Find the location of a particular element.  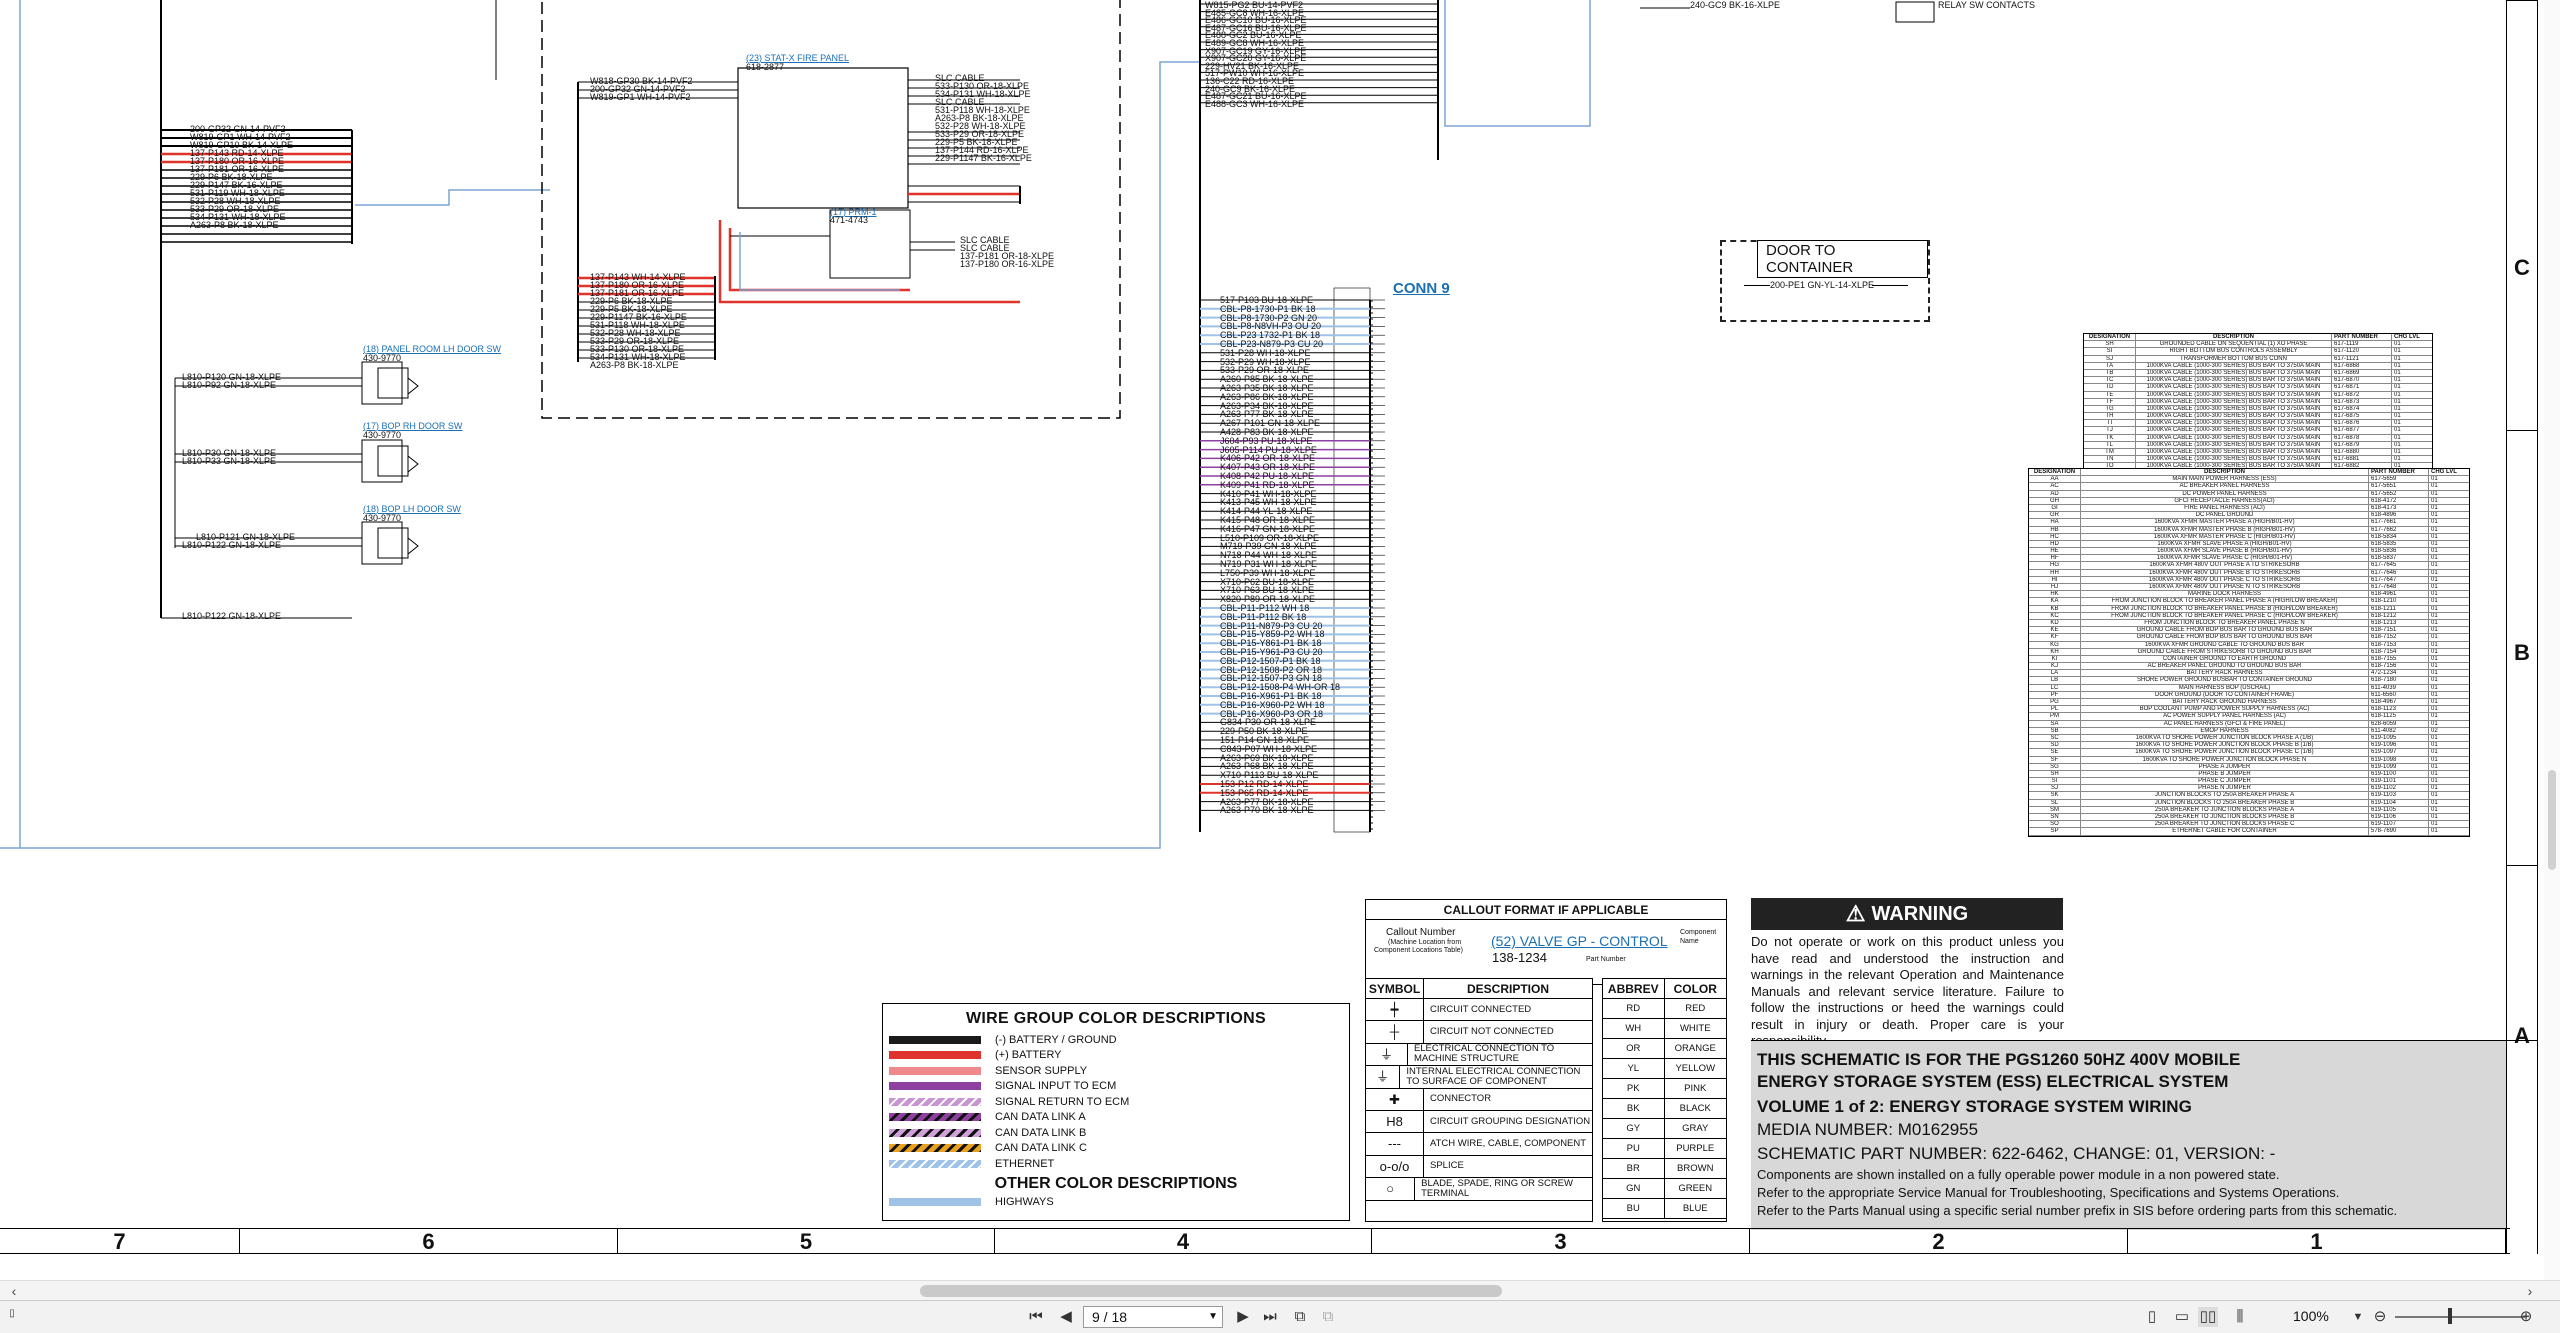

legend-label: HIGHWAYS is located at coordinates (1024, 1202).